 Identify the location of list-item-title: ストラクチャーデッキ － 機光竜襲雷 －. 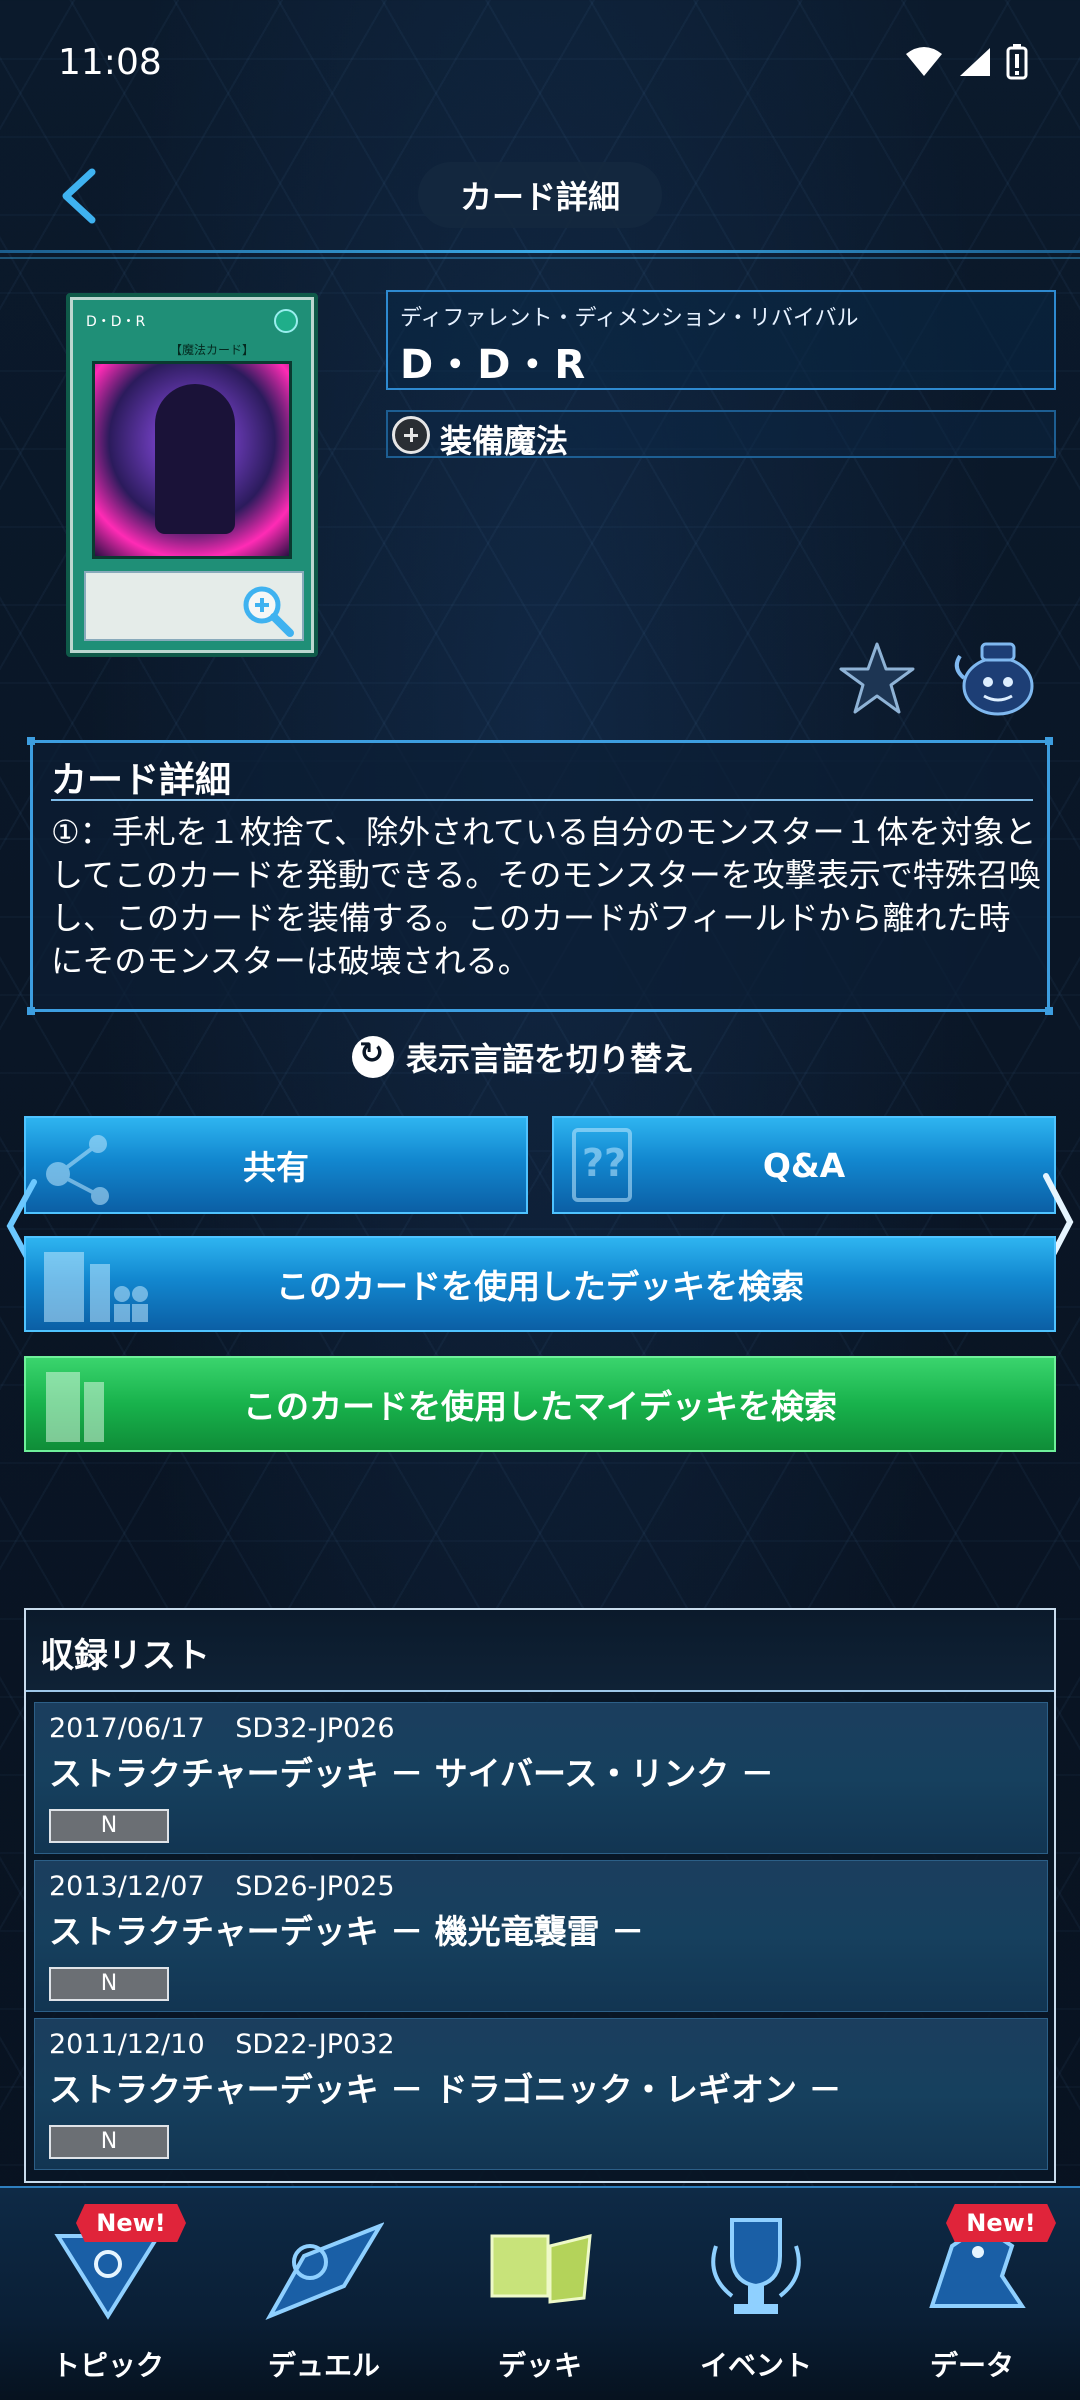
(347, 1931).